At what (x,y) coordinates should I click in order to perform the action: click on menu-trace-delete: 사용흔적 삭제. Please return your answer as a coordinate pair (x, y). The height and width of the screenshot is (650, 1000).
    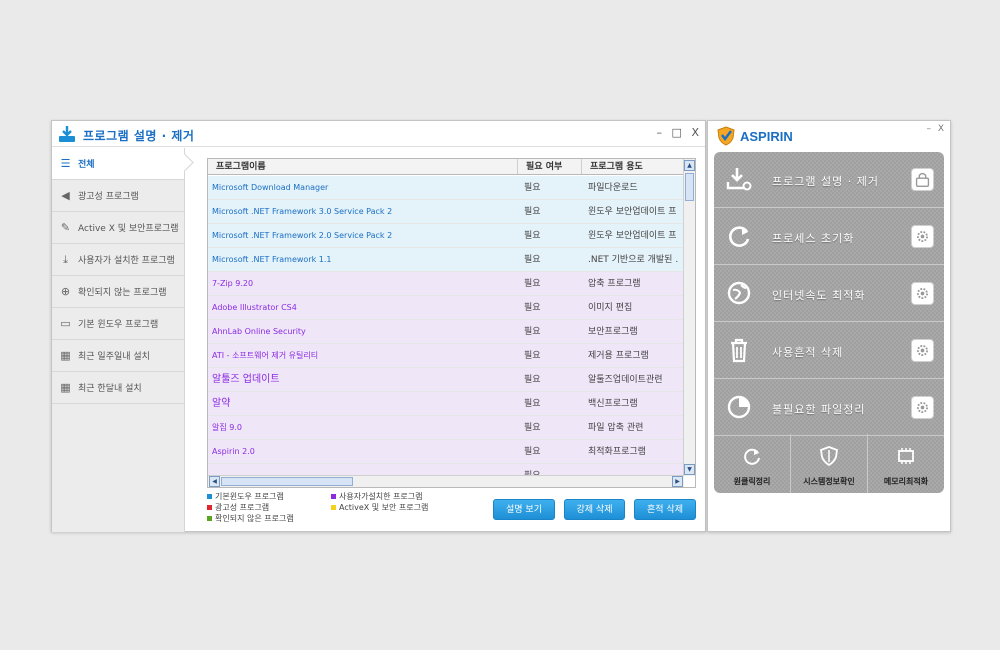
    Looking at the image, I should click on (829, 351).